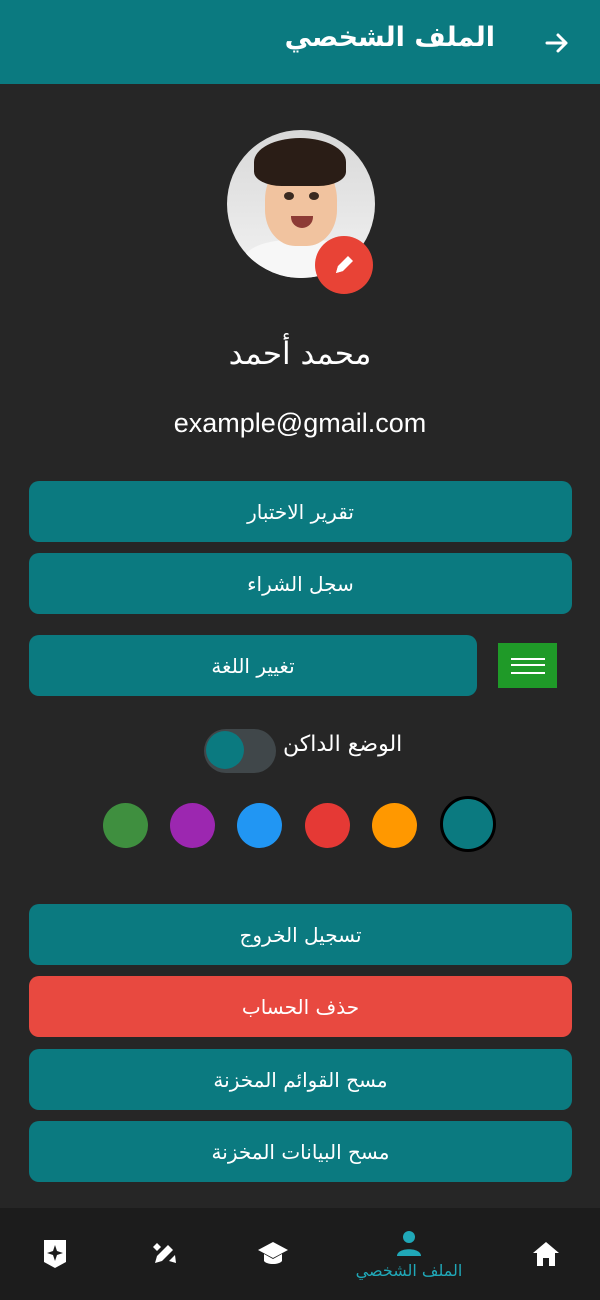 This screenshot has height=1300, width=600. I want to click on pen-icon, so click(164, 1253).